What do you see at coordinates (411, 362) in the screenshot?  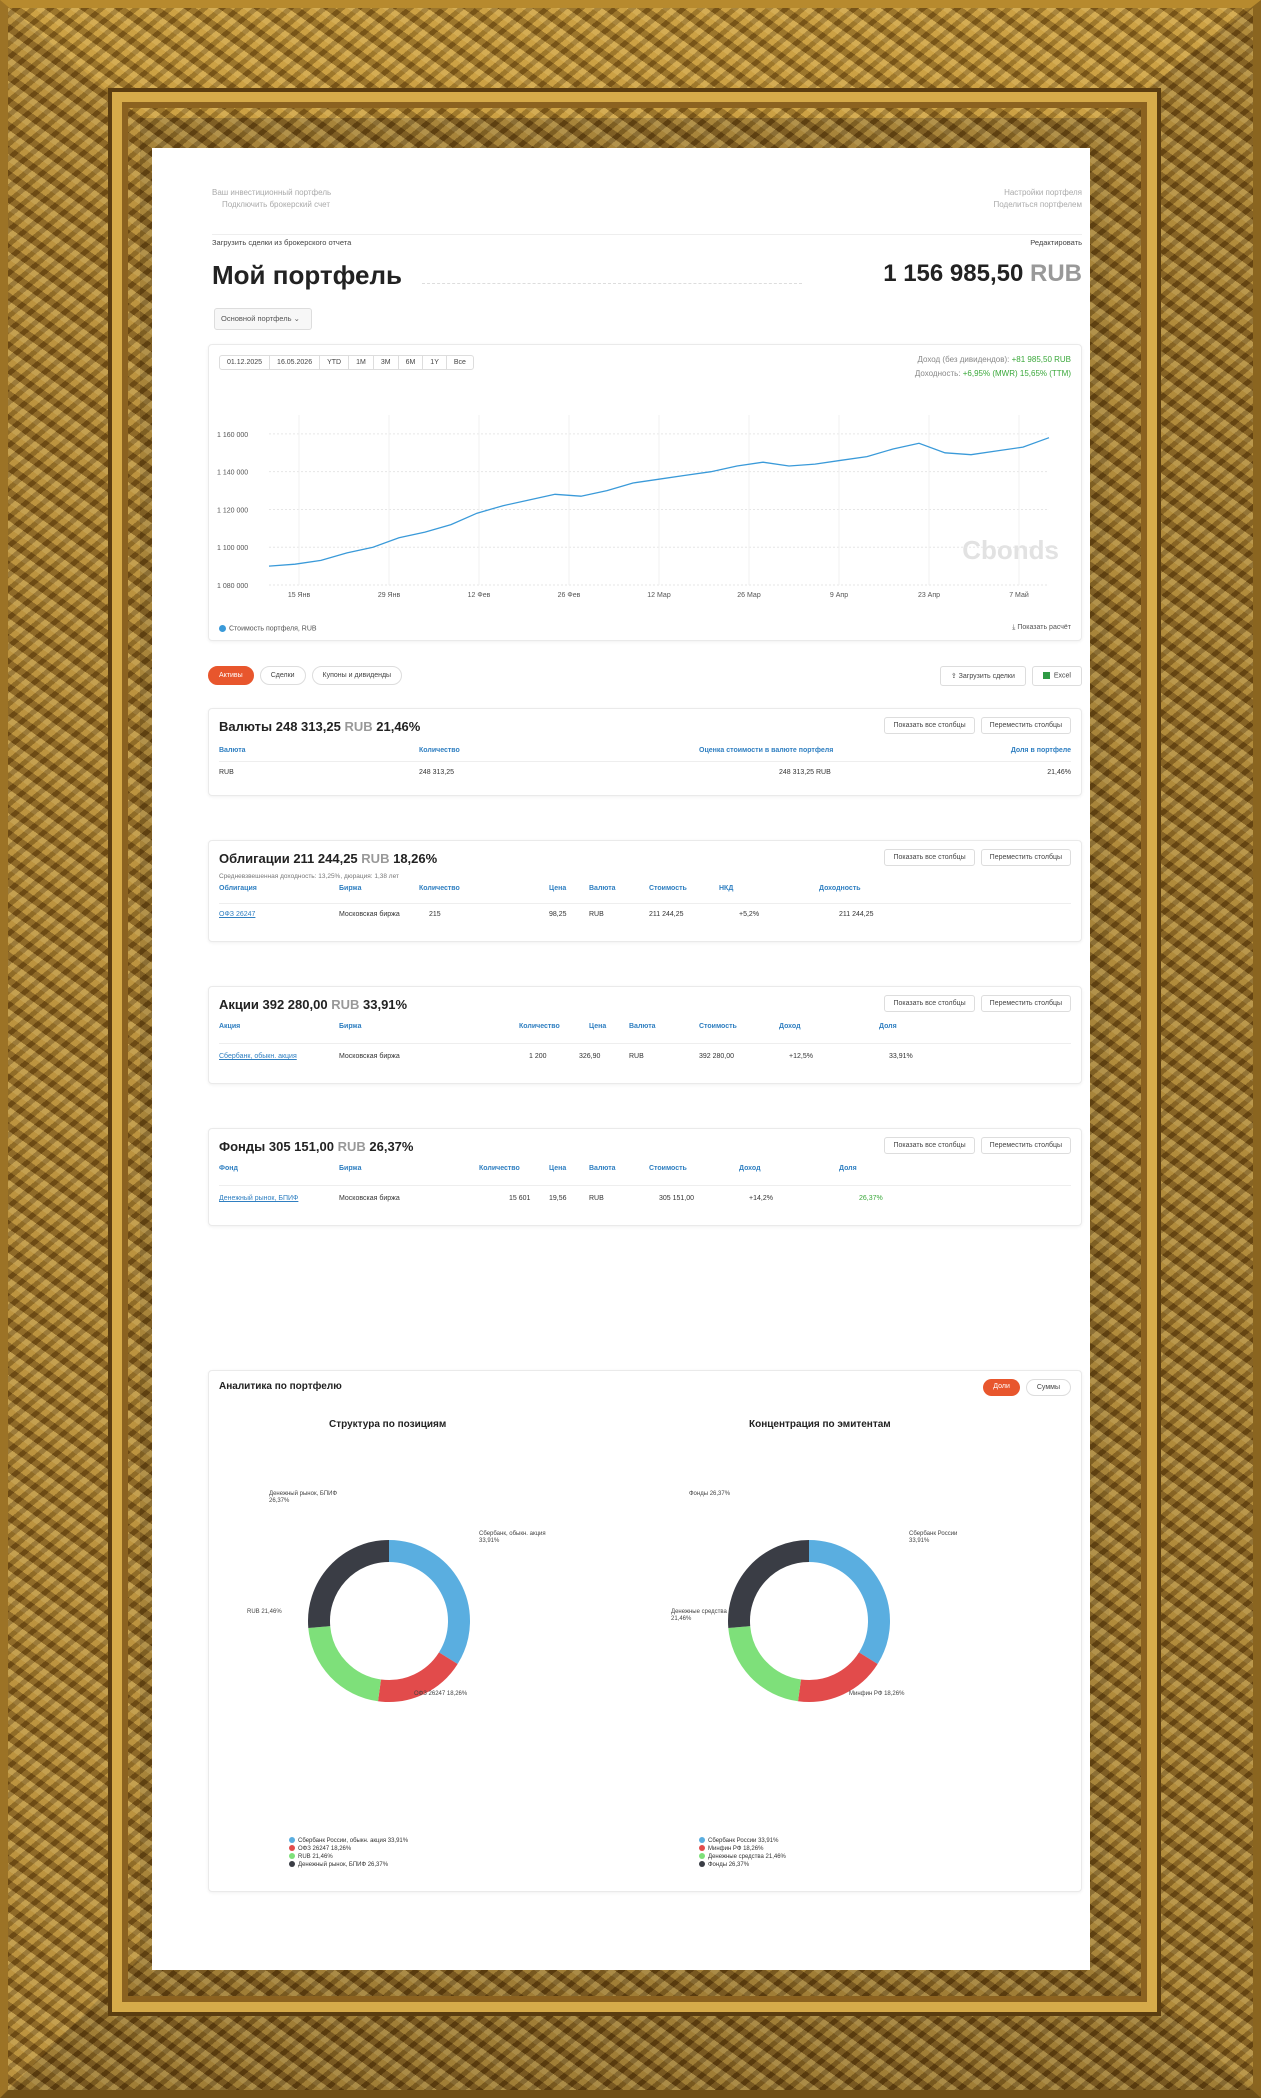 I see `period-6m: 6M` at bounding box center [411, 362].